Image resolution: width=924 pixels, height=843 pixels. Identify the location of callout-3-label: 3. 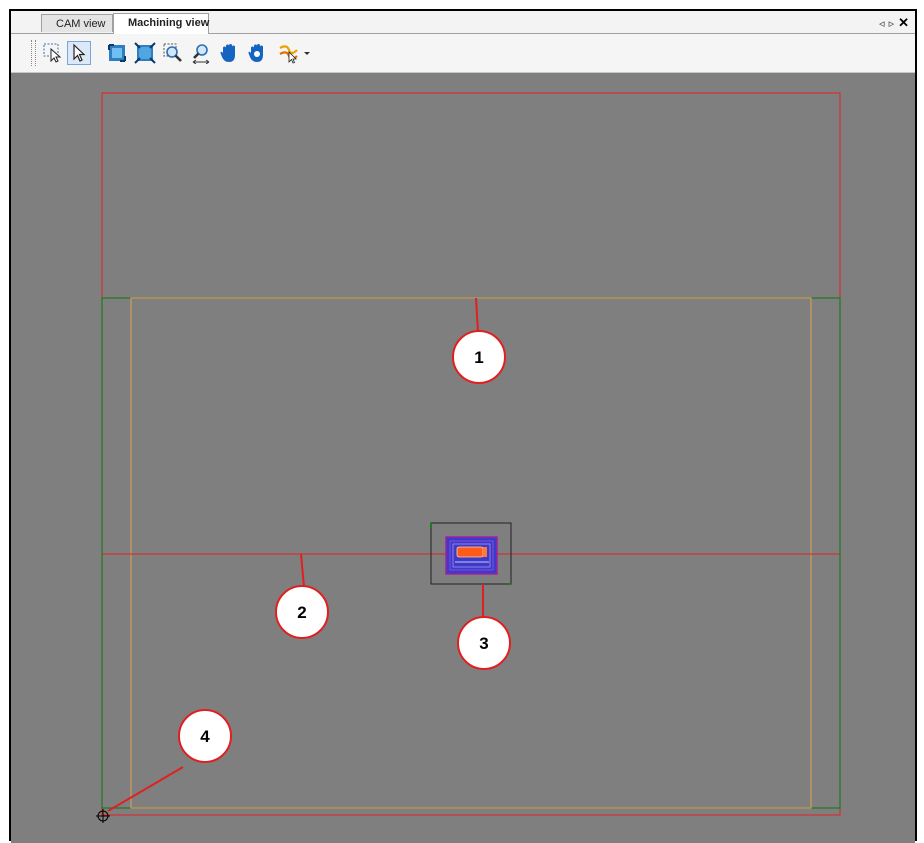
(483, 643).